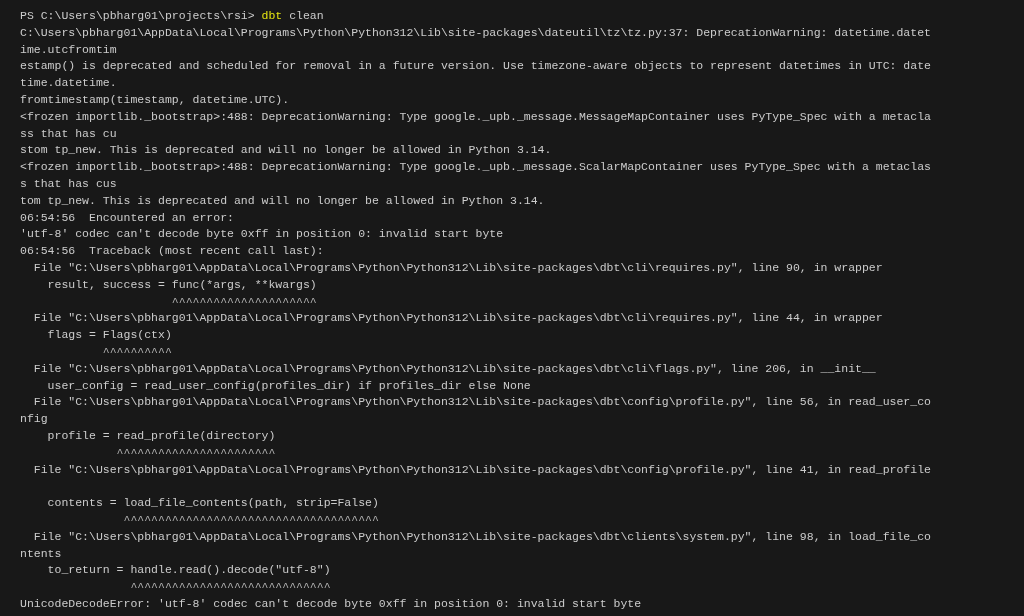 The image size is (1024, 616). Describe the element at coordinates (288, 385) in the screenshot. I see `output-line: user_config = read_user_config(profiles_dir) if profiles_dir else None` at that location.